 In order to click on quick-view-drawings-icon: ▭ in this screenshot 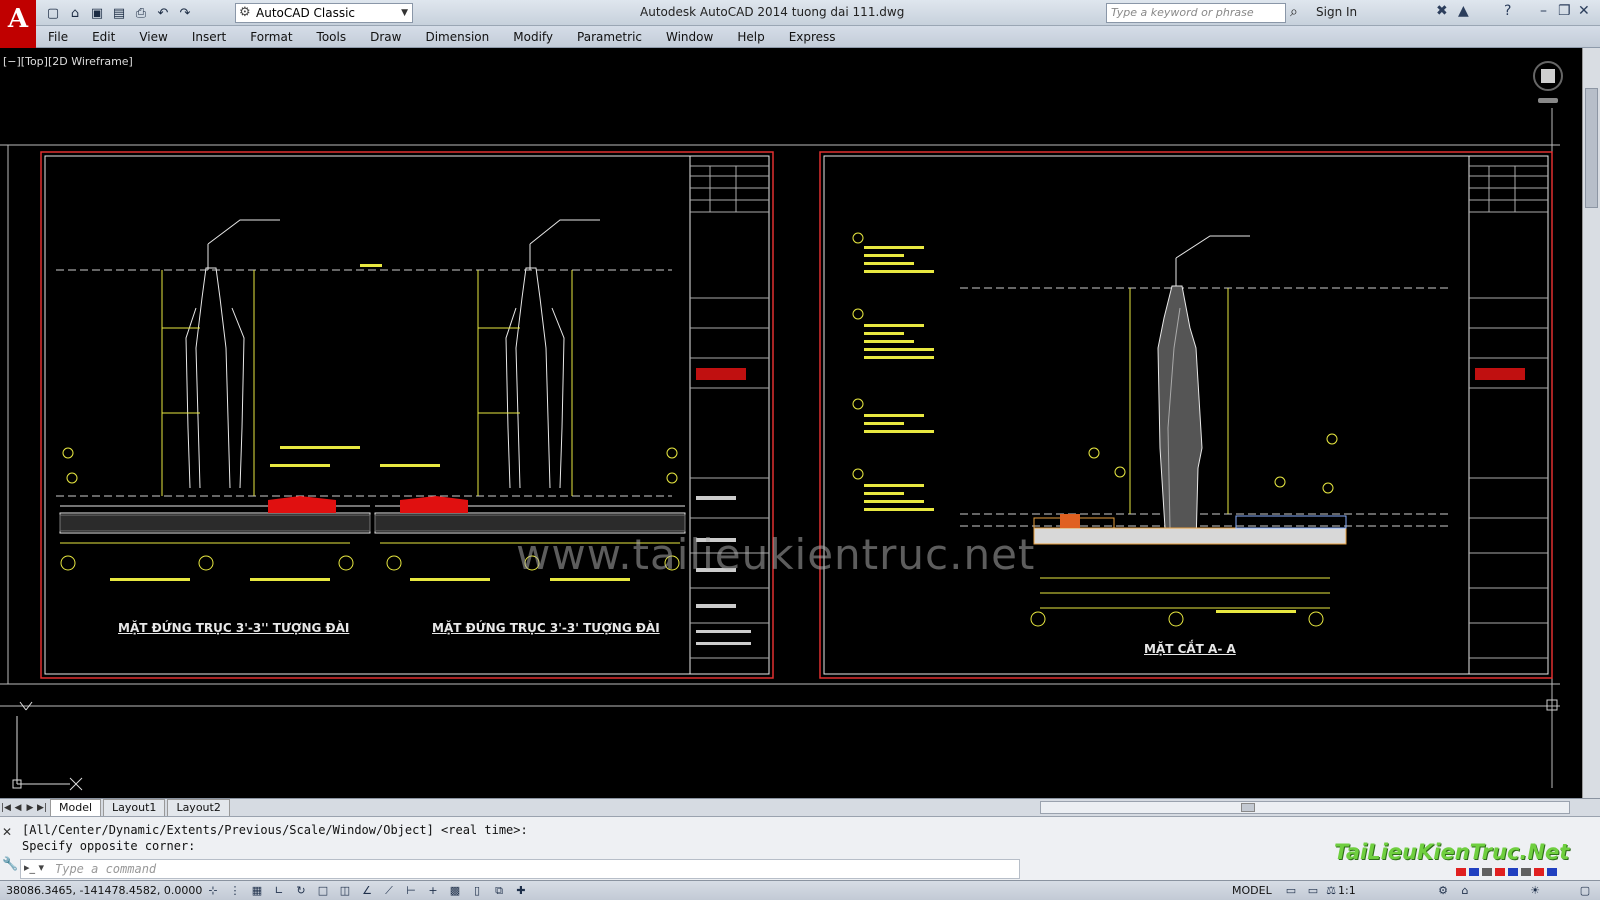, I will do `click(1313, 891)`.